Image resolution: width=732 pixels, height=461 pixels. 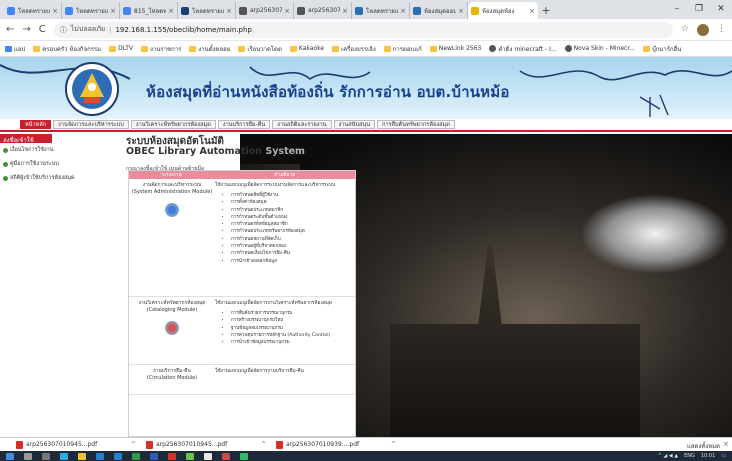 I want to click on excel-icon, so click(x=136, y=456).